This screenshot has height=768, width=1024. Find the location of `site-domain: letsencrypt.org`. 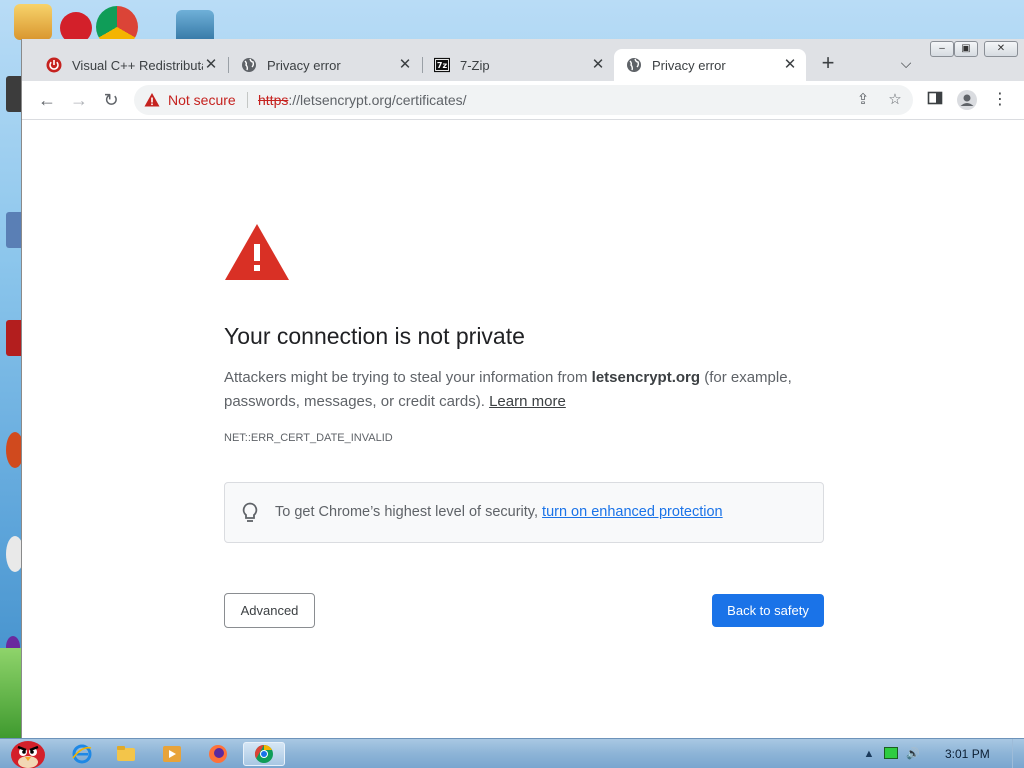

site-domain: letsencrypt.org is located at coordinates (646, 377).